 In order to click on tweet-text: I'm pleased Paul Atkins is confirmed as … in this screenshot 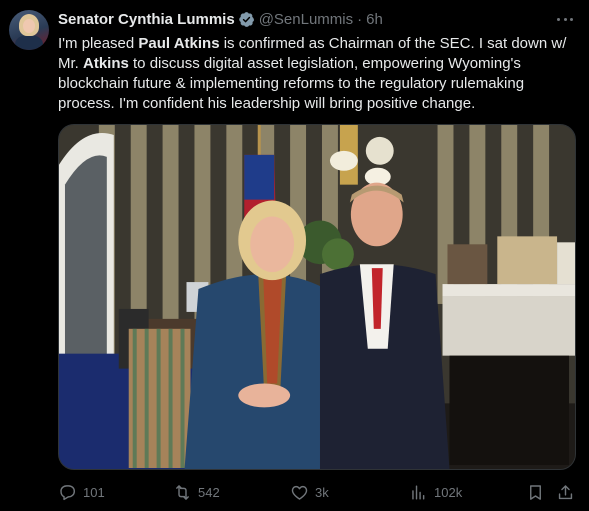, I will do `click(312, 73)`.